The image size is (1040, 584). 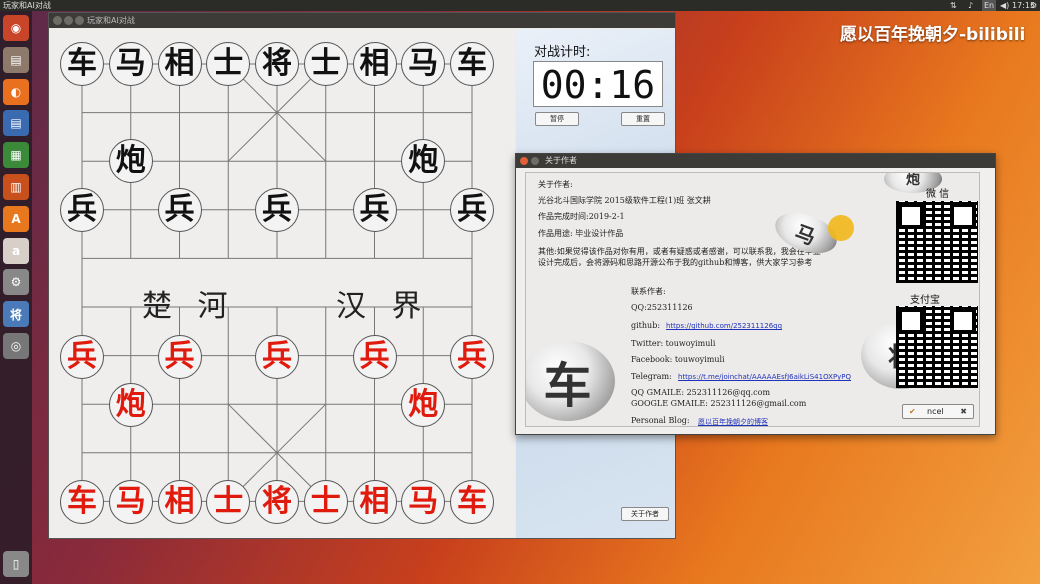 I want to click on settings-gear-icon: ⚙, so click(x=1033, y=5).